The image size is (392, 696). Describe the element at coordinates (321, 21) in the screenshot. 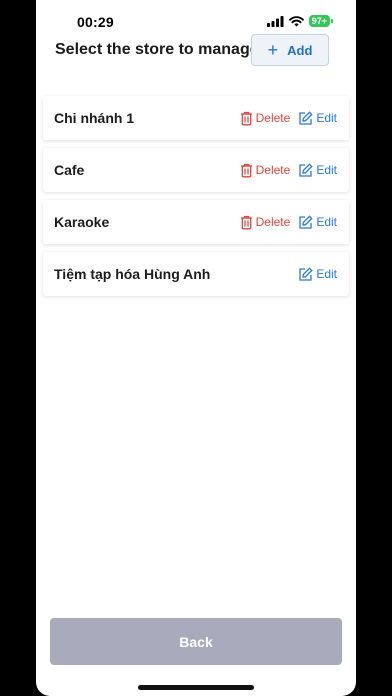

I see `battery-icon: 97+` at that location.